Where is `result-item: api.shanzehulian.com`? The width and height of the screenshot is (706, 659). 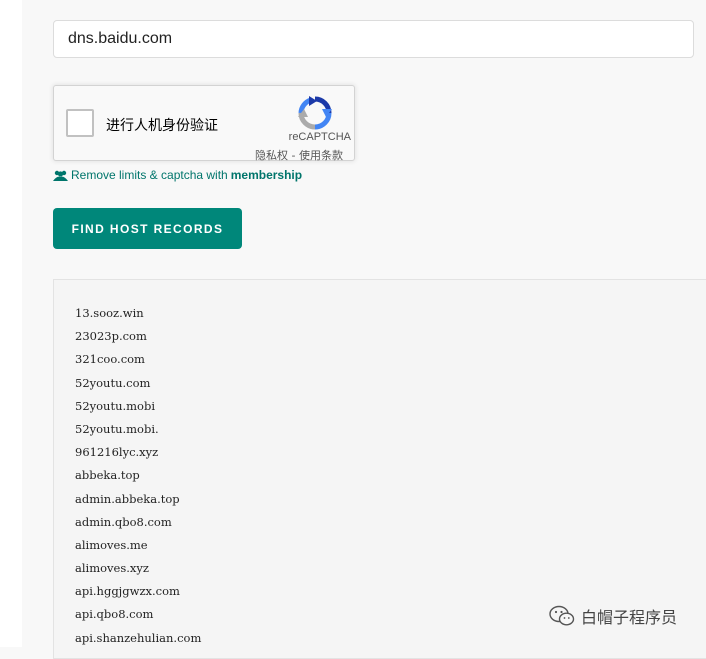
result-item: api.shanzehulian.com is located at coordinates (138, 637).